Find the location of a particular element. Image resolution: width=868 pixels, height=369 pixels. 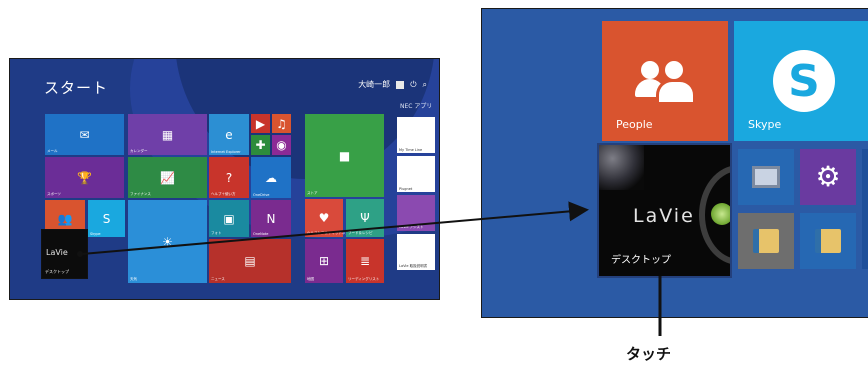

connector-start-dot is located at coordinates (80, 254).